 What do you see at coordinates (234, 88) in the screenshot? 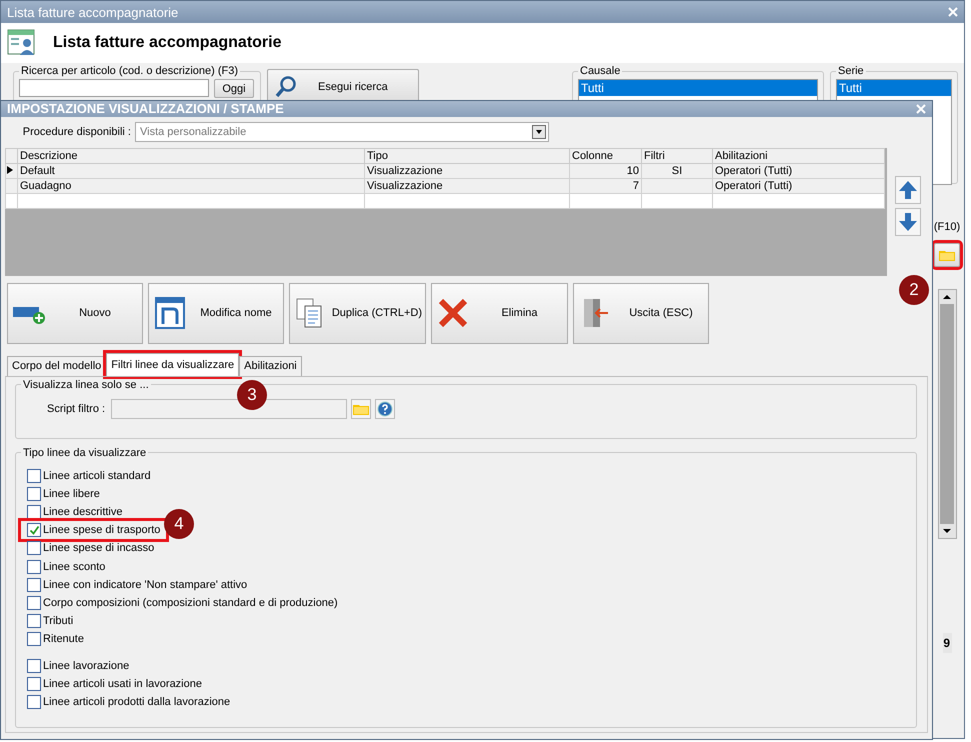
I see `today-button: Oggi` at bounding box center [234, 88].